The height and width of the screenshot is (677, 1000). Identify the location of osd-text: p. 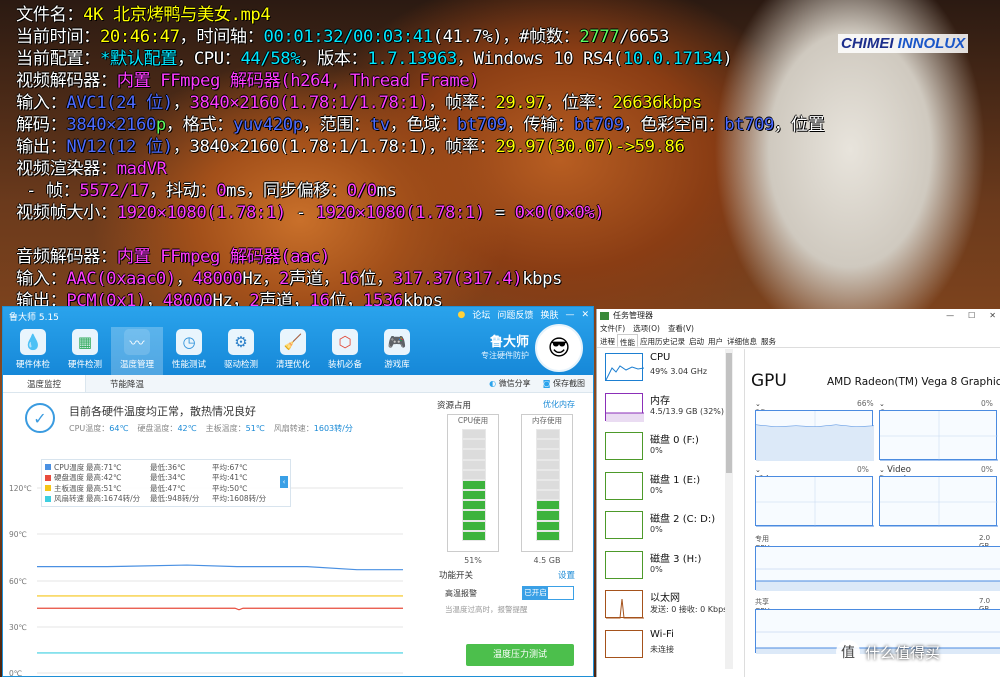
(160, 125).